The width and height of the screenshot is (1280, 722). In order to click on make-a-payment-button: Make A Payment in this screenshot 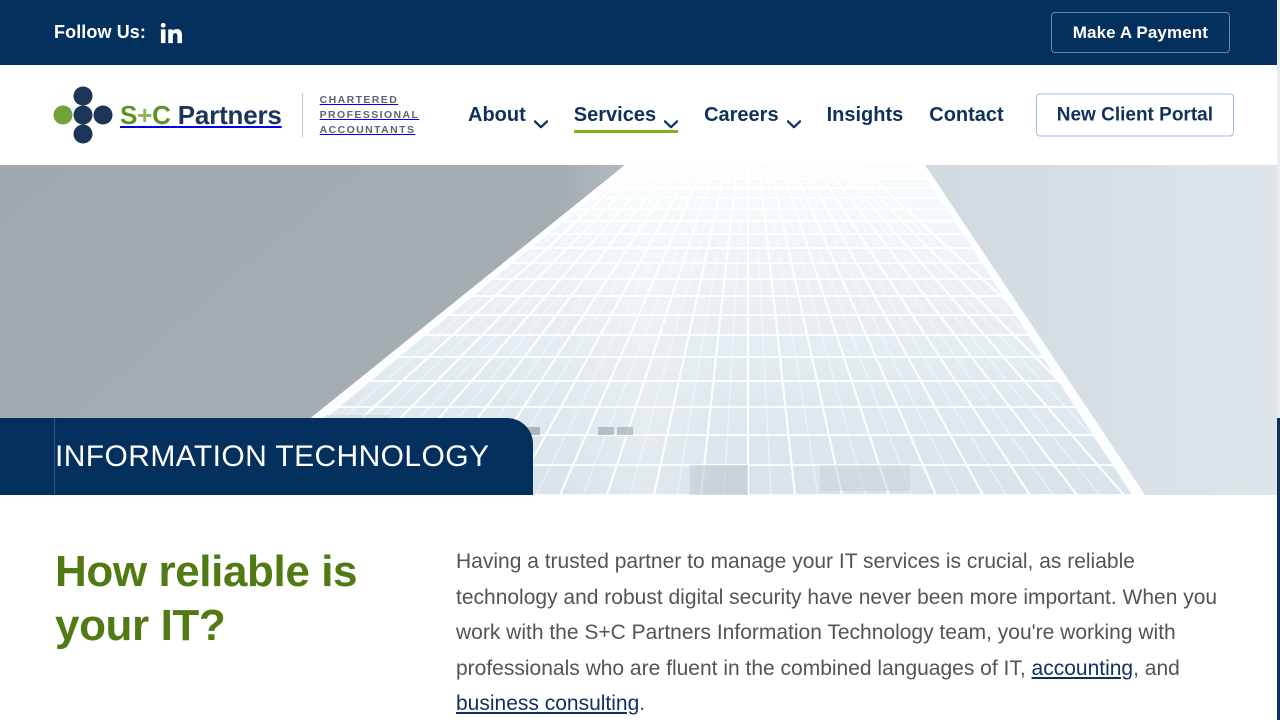, I will do `click(1140, 32)`.